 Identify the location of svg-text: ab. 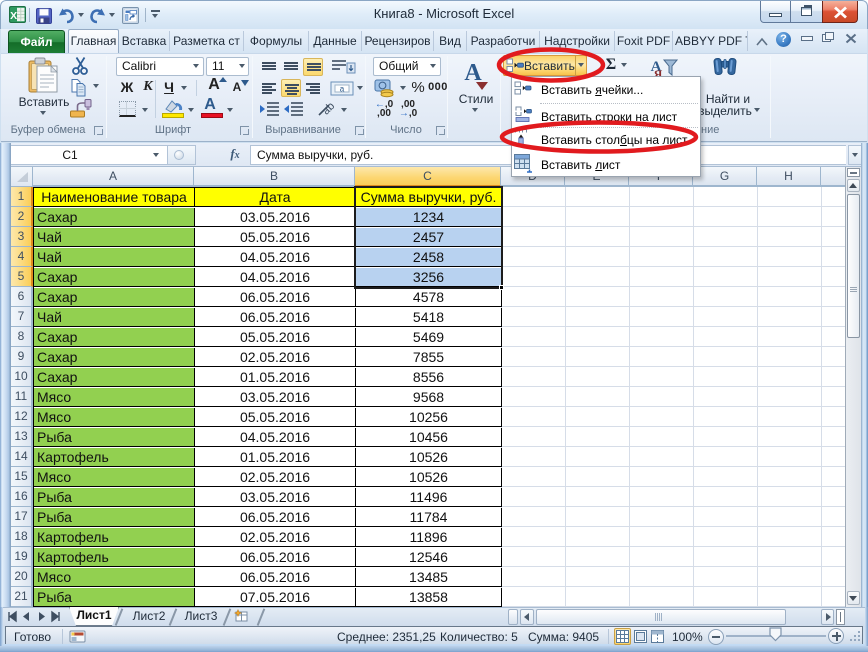
(328, 108).